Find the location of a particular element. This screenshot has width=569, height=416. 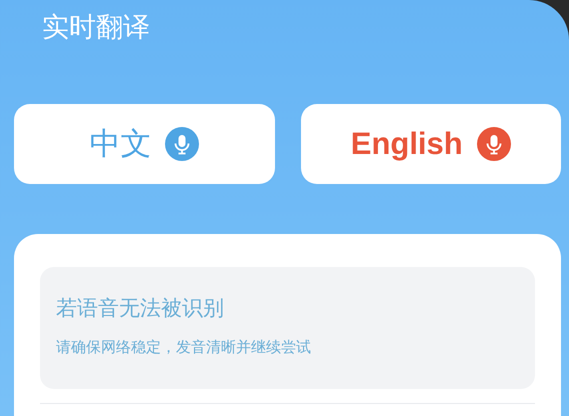

tip-message: 请确保网络稳定，发音清晰并继续尝试 is located at coordinates (184, 347).